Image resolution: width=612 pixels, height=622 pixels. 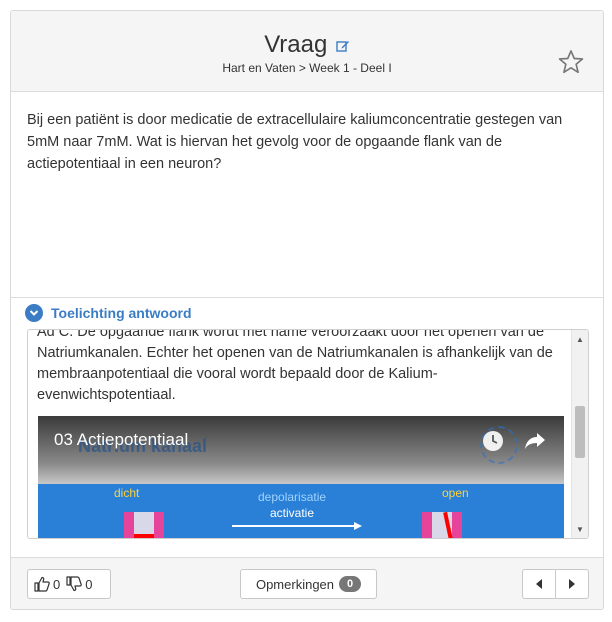 I want to click on explanation-toggle: Toelichting antwoord, so click(x=108, y=313).